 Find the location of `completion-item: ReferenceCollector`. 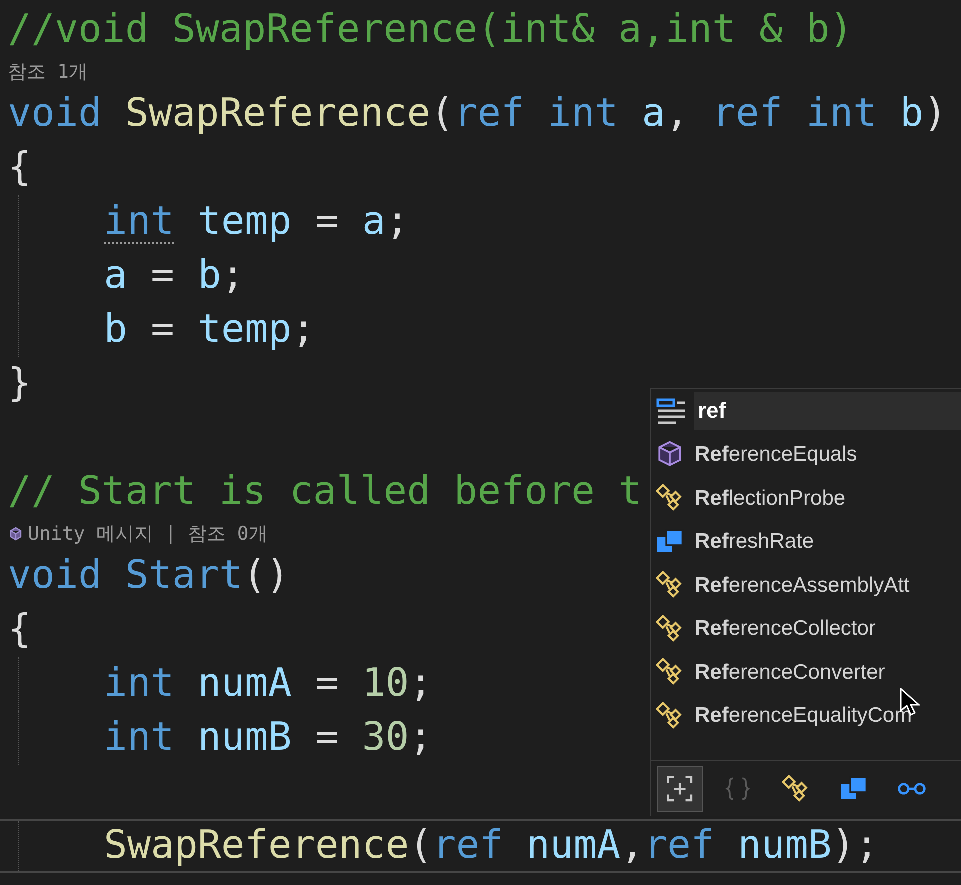

completion-item: ReferenceCollector is located at coordinates (806, 628).